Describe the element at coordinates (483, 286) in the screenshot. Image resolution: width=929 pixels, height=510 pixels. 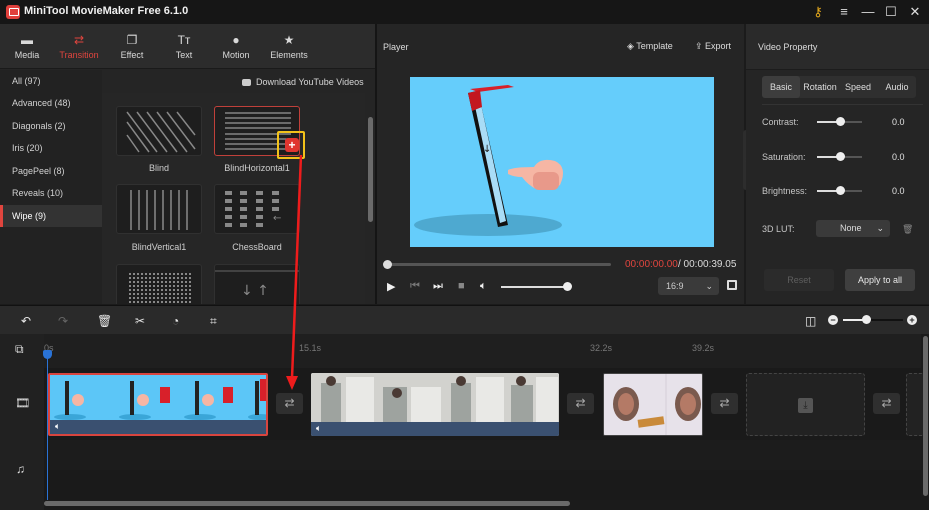
I see `volume-icon: 🔈︎` at that location.